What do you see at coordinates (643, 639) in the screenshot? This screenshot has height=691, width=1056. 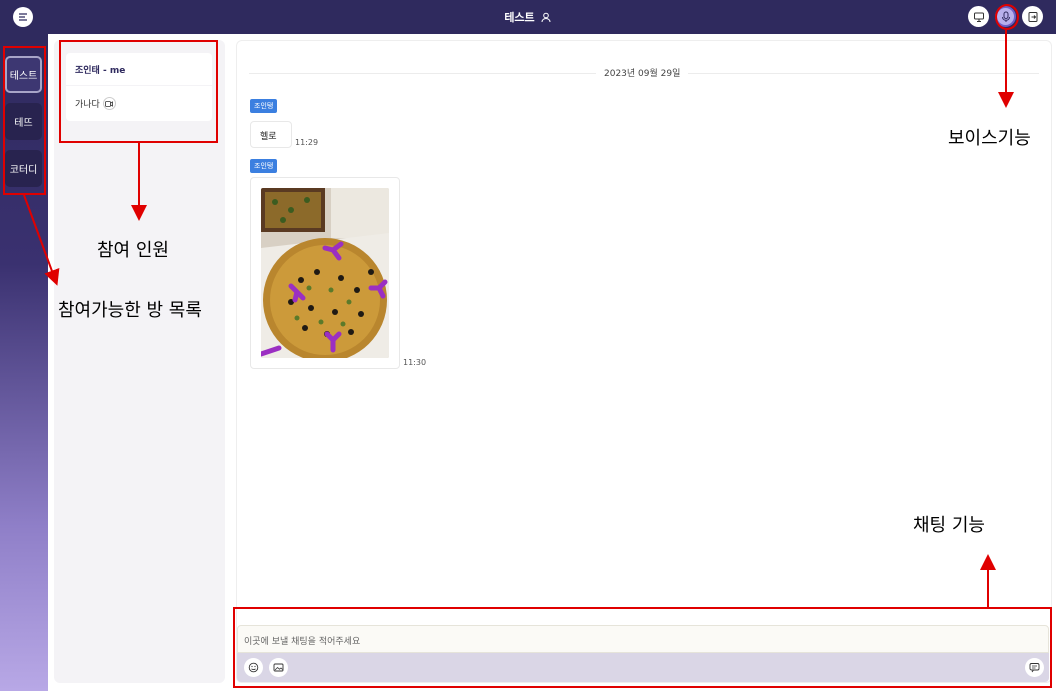 I see `chat-input: 이곳에 보낼 채팅을 적어주세요` at bounding box center [643, 639].